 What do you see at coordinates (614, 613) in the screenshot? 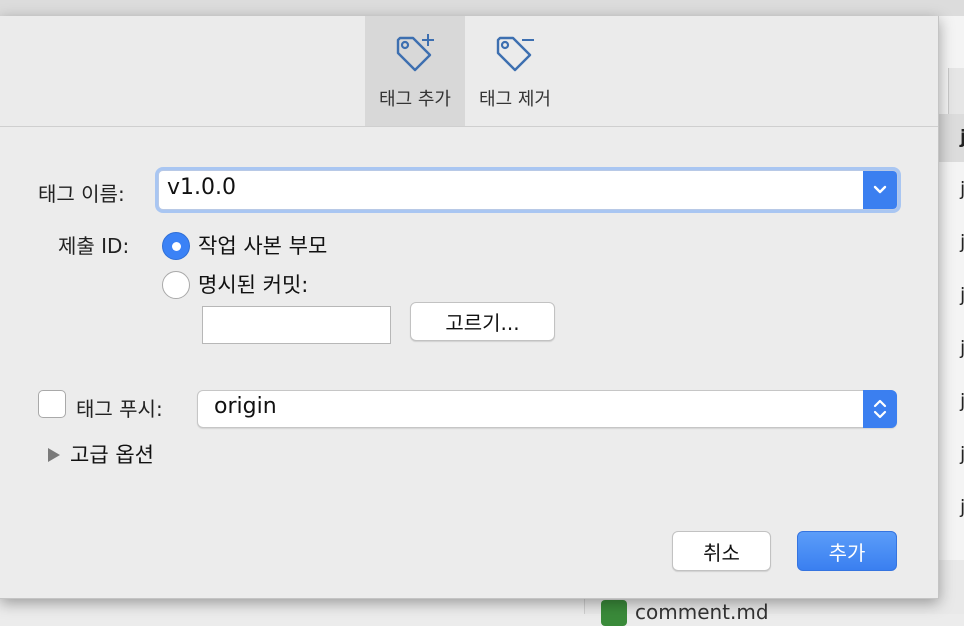
I see `added-file-icon` at bounding box center [614, 613].